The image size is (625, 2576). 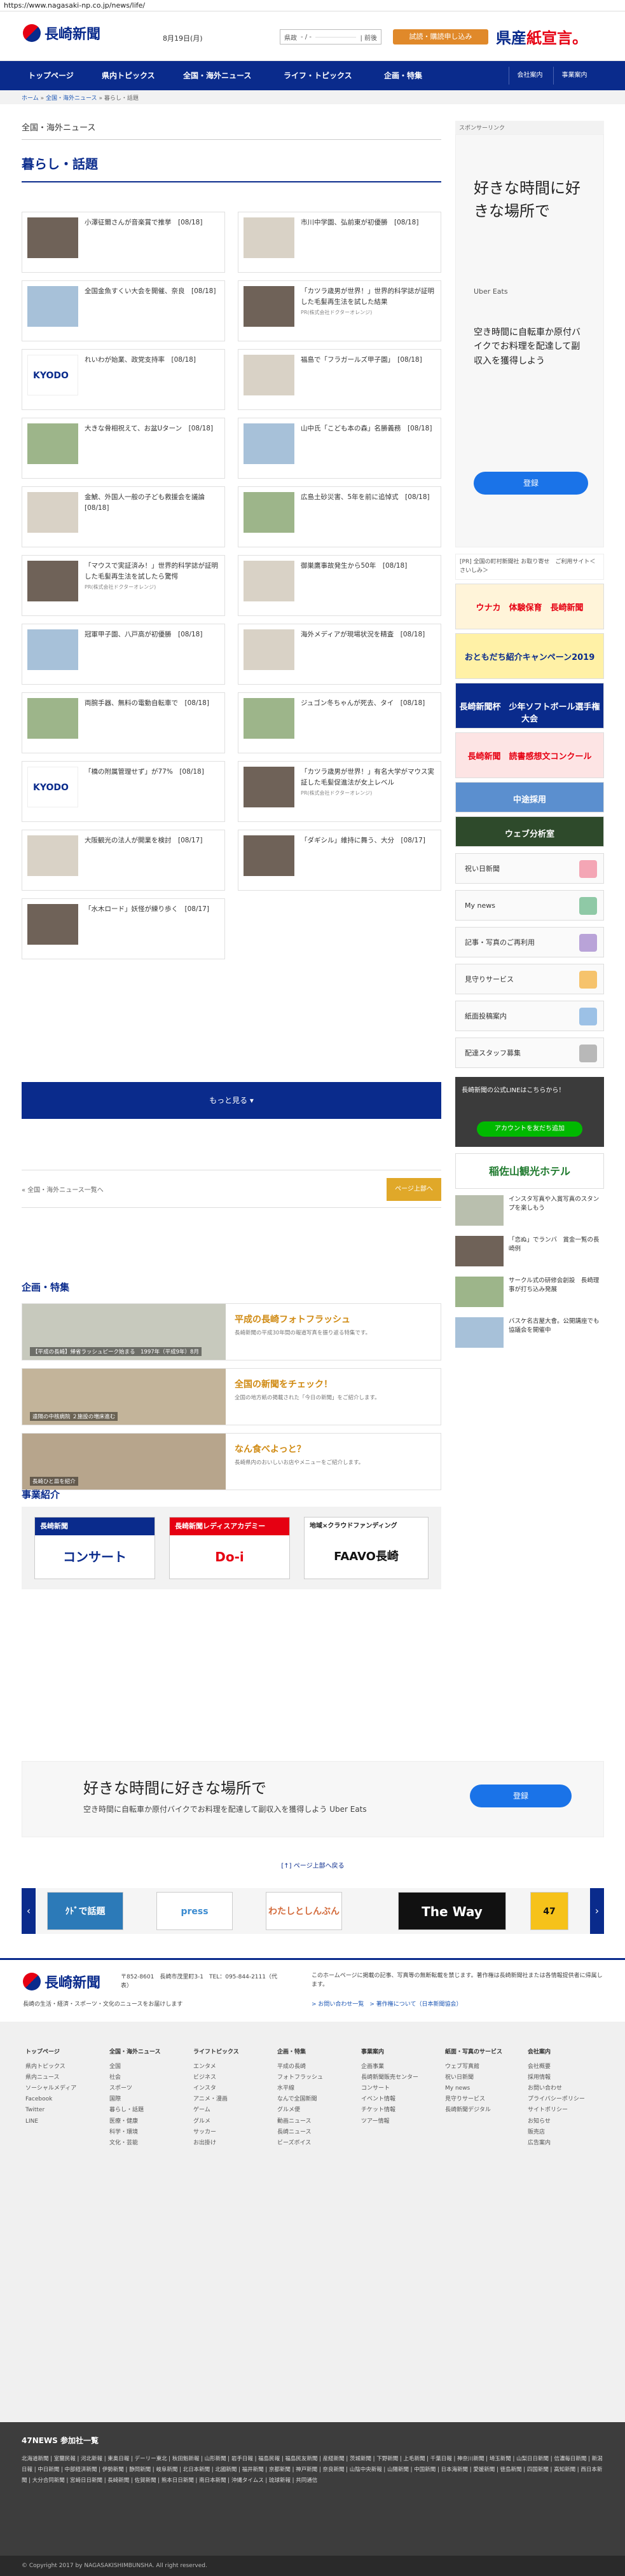 I want to click on browser-url-bar: https://www.nagasaki-np.co.jp/news/life/, so click(x=312, y=5).